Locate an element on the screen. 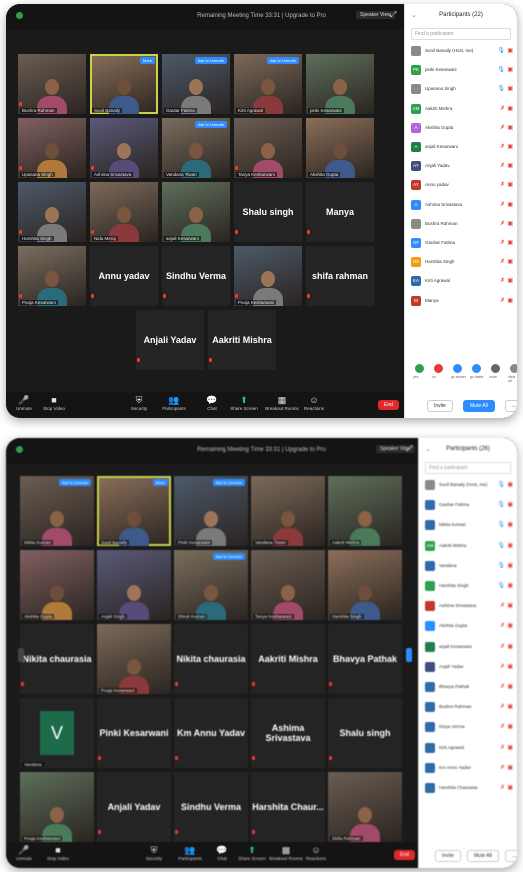  video-tile: Ask to Unmute Shruti Kumari is located at coordinates (211, 585).